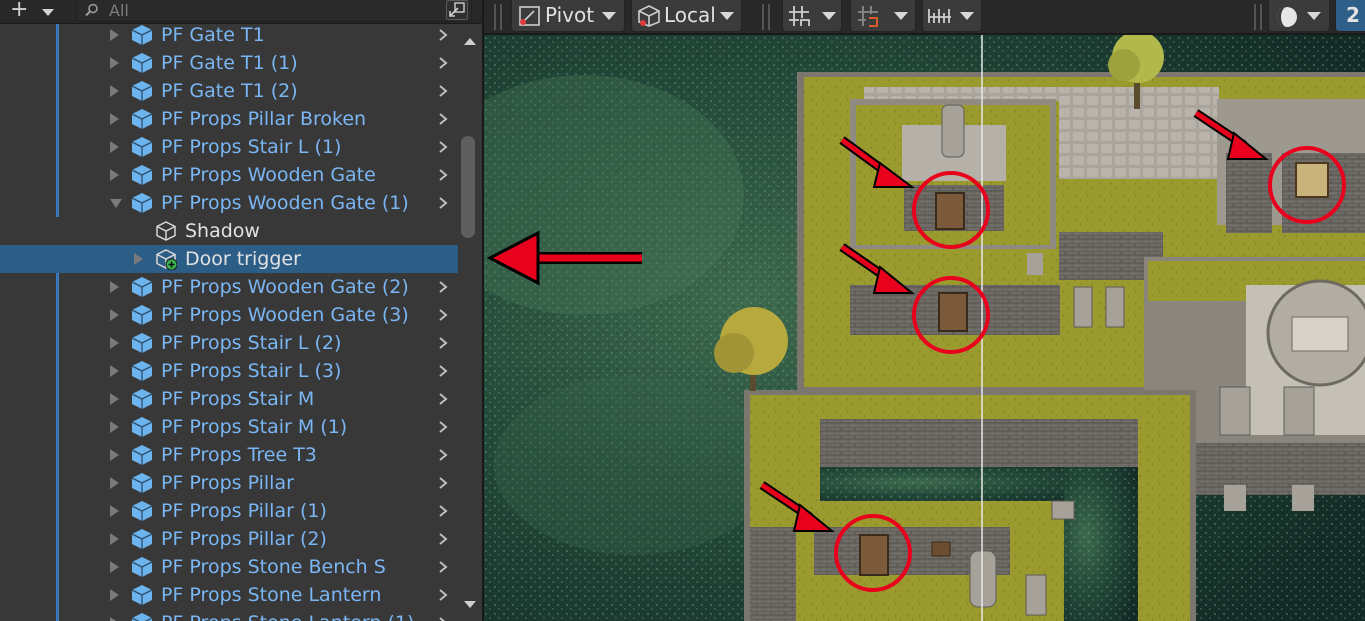 This screenshot has height=621, width=1365. What do you see at coordinates (254, 427) in the screenshot?
I see `hierarchy-item-label: PF Props Stair M (1)` at bounding box center [254, 427].